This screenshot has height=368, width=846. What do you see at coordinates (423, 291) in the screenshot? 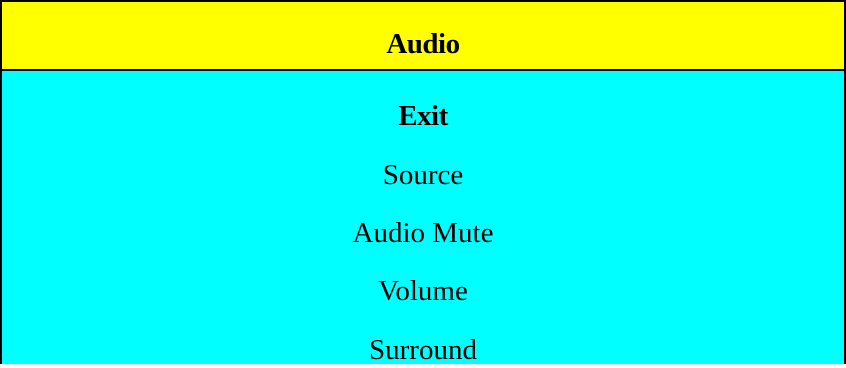
I see `menu-item-volume: Volume` at bounding box center [423, 291].